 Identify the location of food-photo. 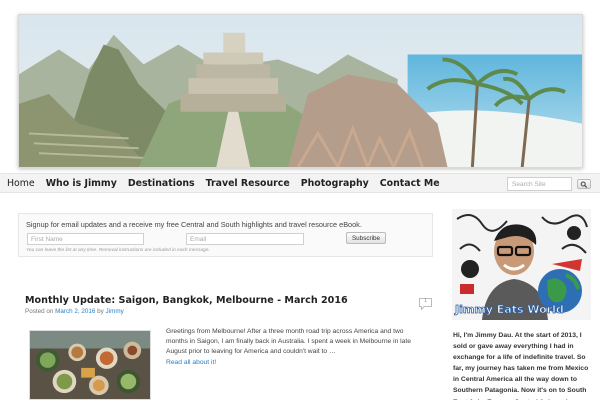
(90, 365).